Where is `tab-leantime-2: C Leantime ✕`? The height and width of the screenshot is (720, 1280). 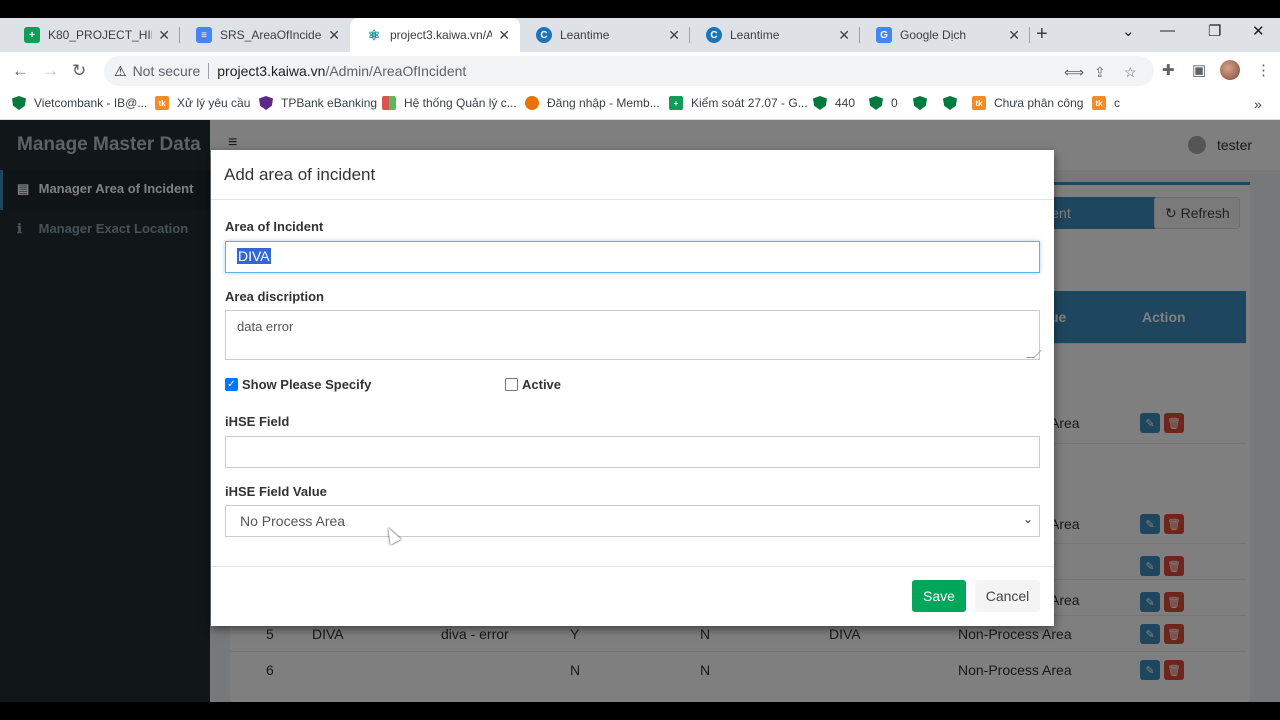 tab-leantime-2: C Leantime ✕ is located at coordinates (775, 35).